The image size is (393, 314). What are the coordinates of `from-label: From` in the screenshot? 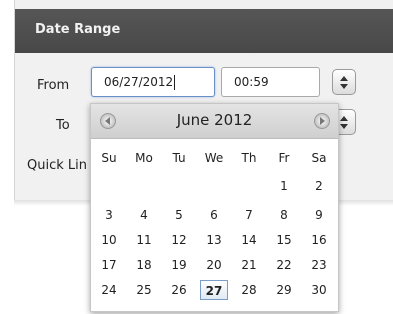 It's located at (53, 85).